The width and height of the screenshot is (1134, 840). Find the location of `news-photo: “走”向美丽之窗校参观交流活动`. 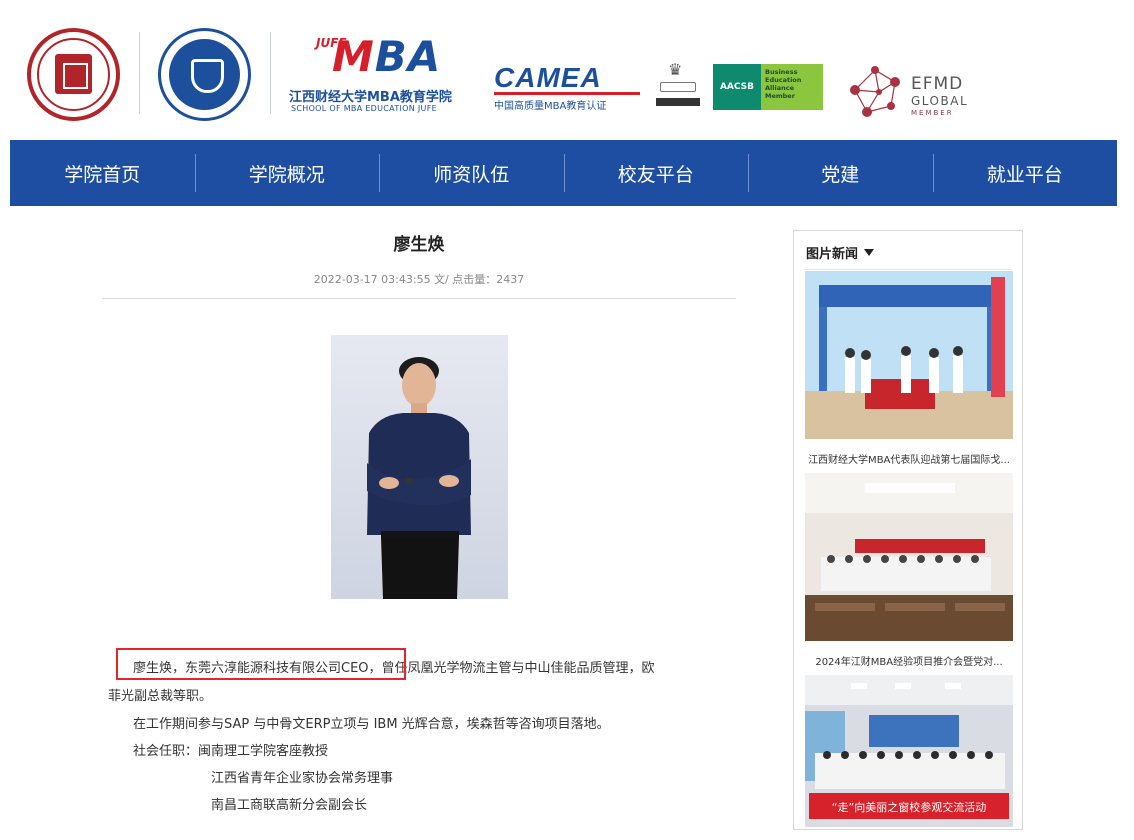

news-photo: “走”向美丽之窗校参观交流活动 is located at coordinates (909, 751).